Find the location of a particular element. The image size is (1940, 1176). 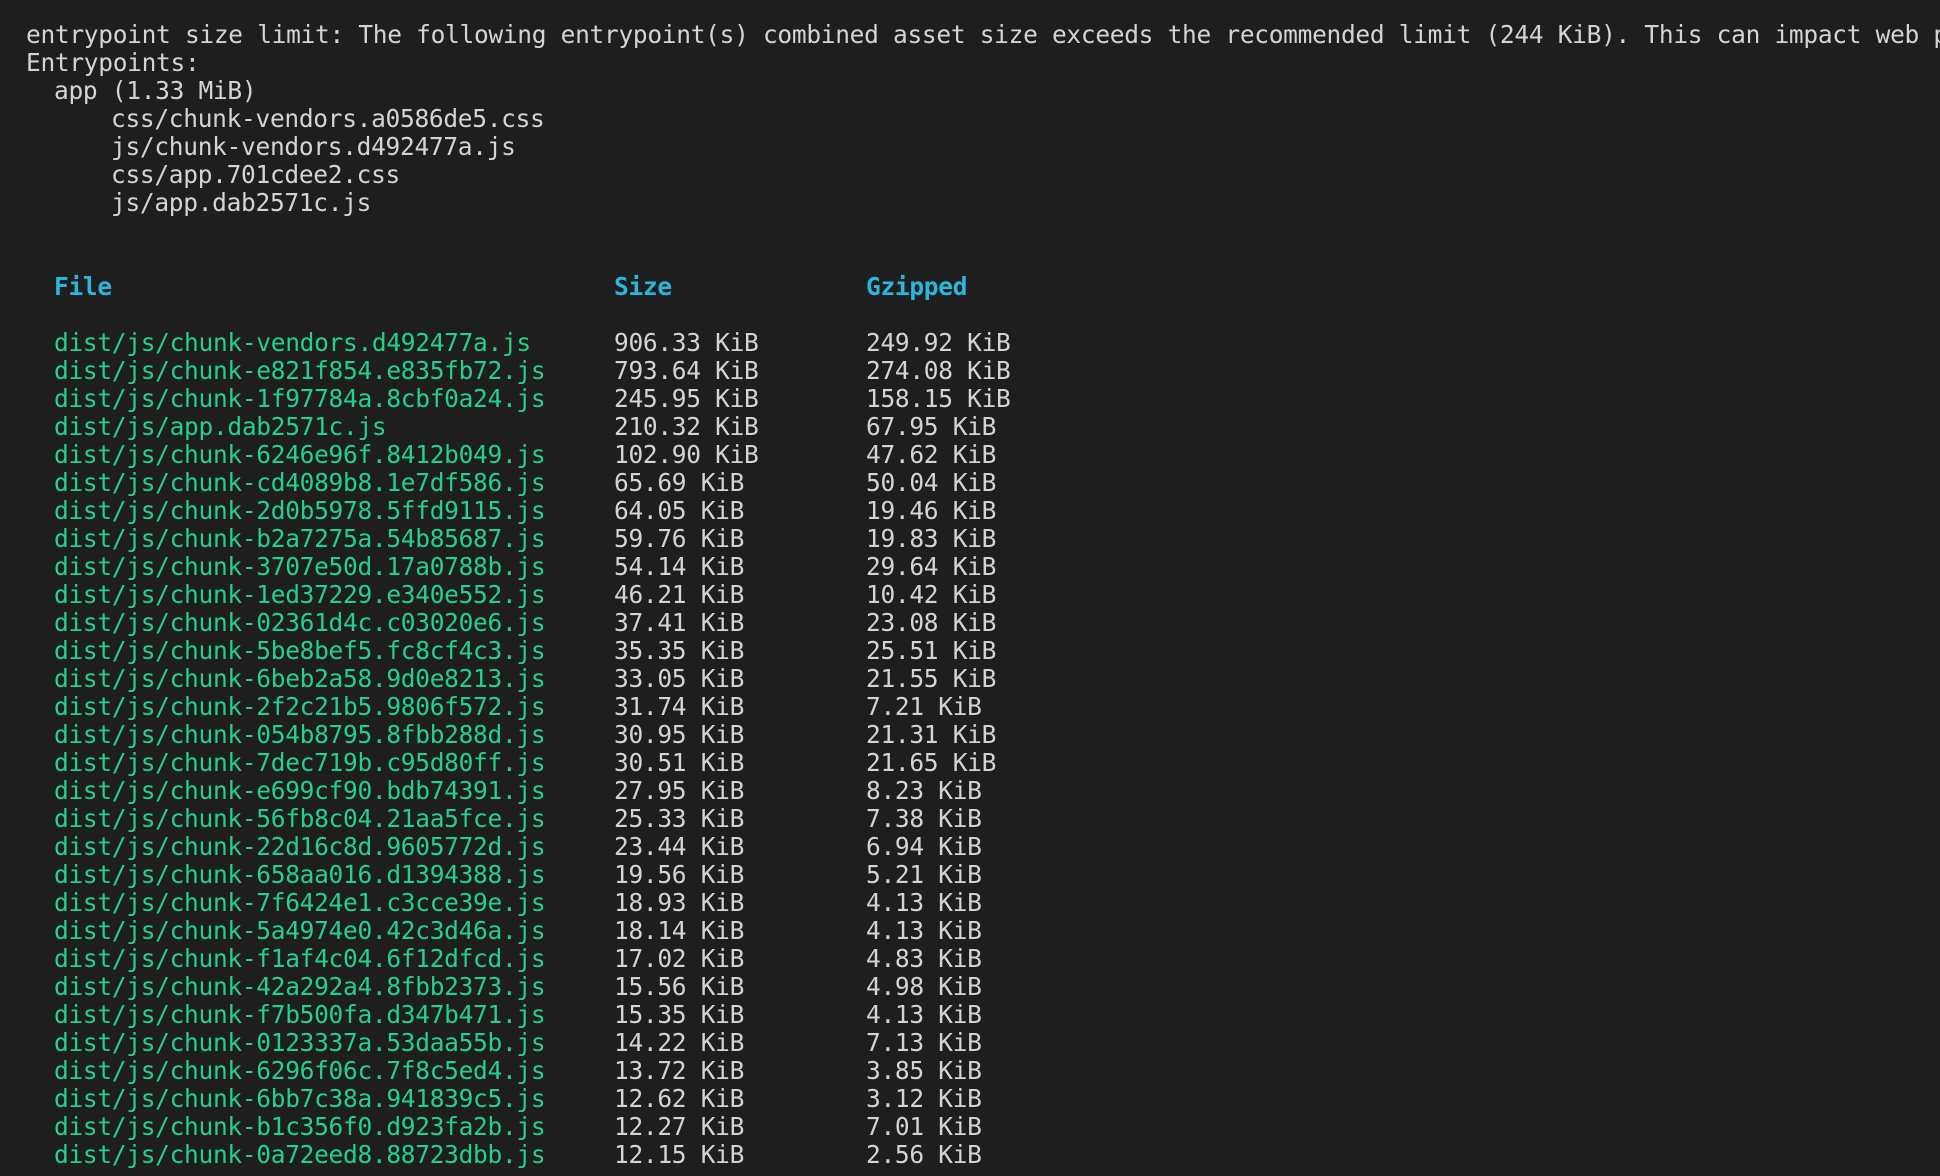

entrypoint-app: app (1.33 MiB) is located at coordinates (155, 90).